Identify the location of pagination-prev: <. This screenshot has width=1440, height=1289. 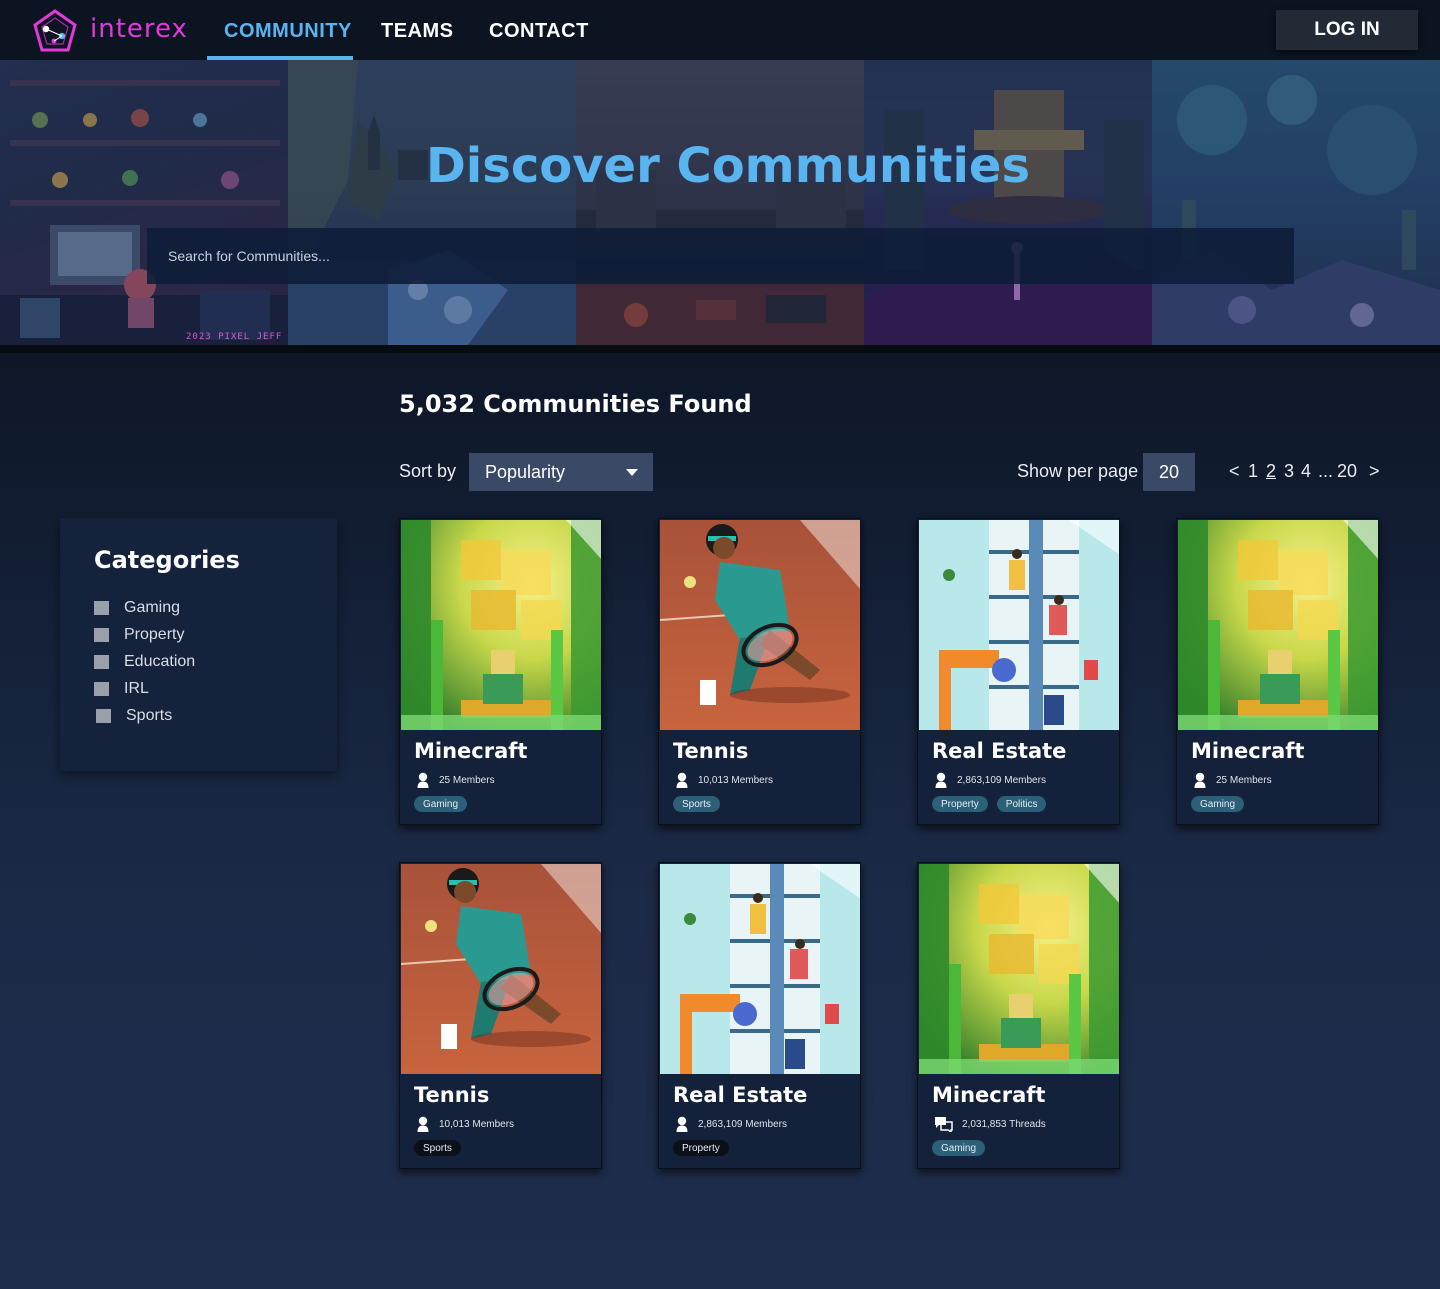
(1234, 471).